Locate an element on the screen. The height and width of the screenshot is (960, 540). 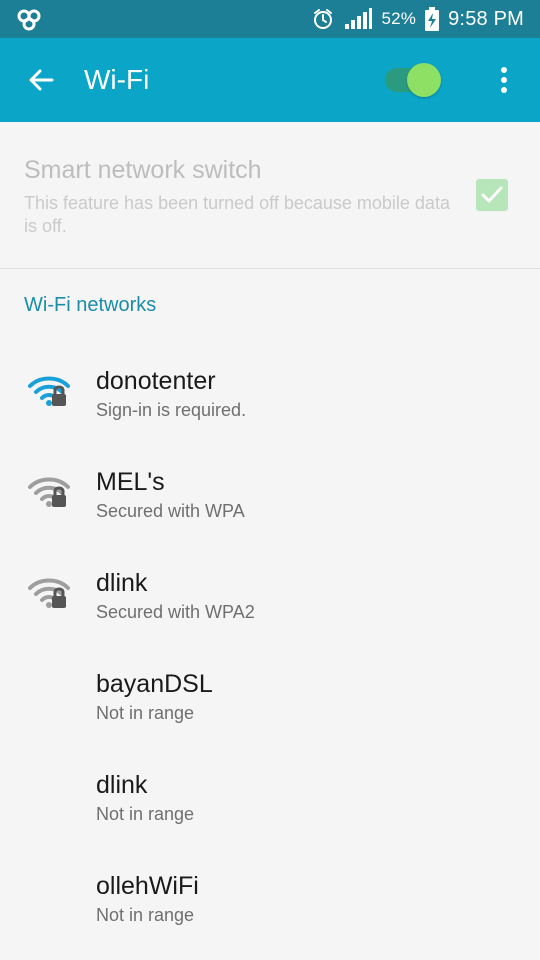
network-item-dlink-not-in-range: dlink Not in range is located at coordinates (270, 801).